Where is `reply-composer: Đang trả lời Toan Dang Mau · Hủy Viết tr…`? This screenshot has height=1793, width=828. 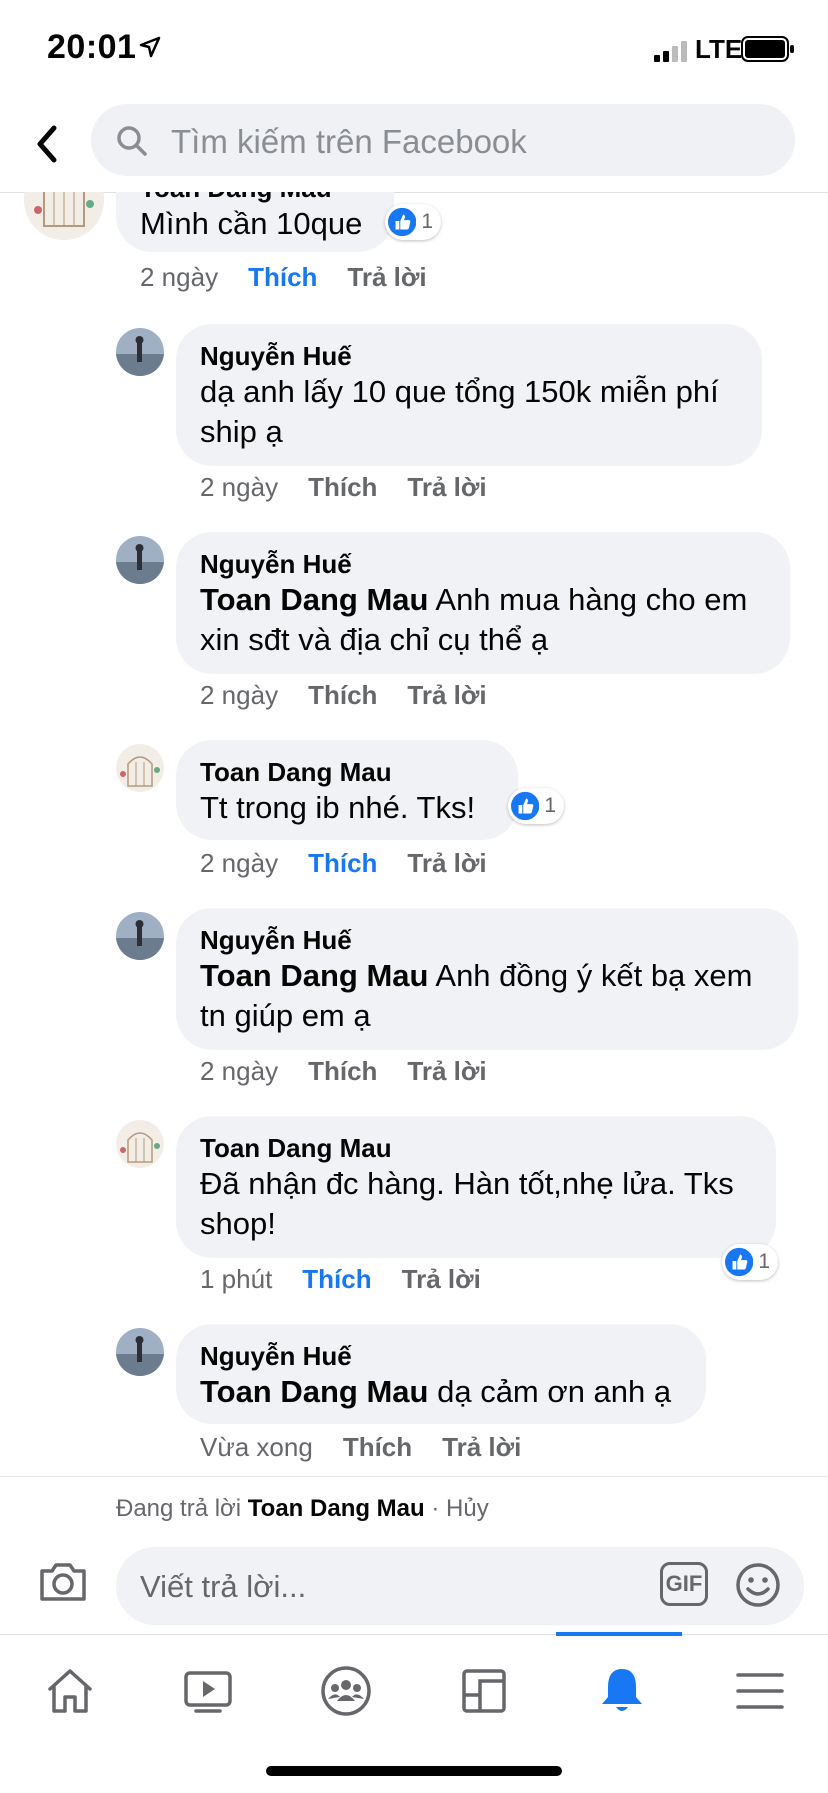
reply-composer: Đang trả lời Toan Dang Mau · Hủy Viết tr… is located at coordinates (414, 1555).